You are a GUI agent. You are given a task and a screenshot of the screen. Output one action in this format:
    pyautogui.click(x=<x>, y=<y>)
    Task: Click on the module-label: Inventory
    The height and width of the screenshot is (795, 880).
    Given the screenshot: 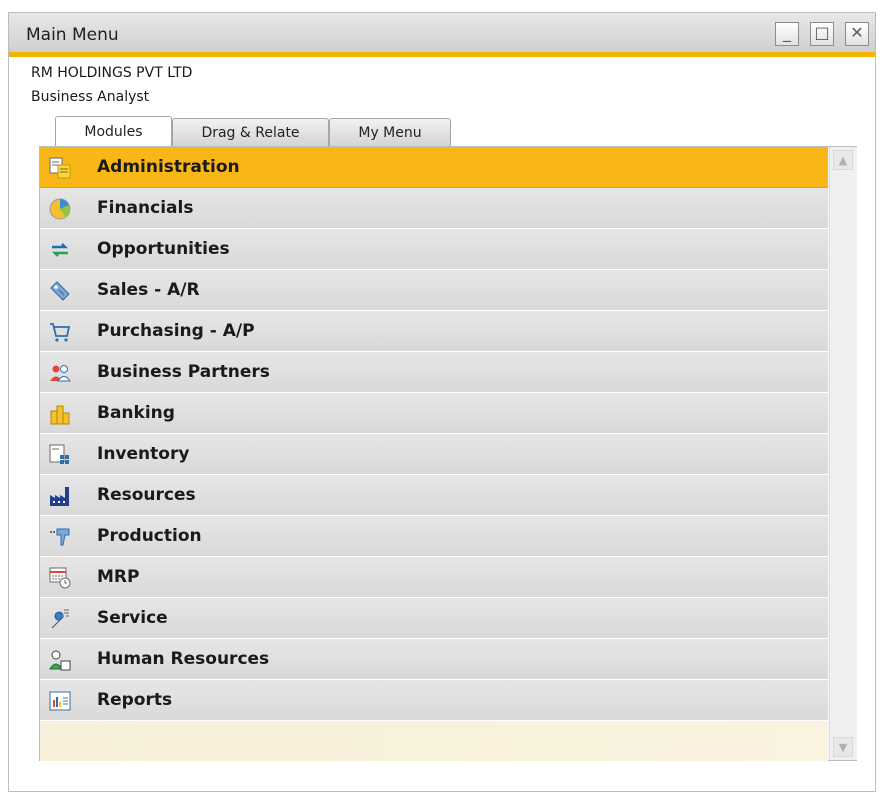 What is the action you would take?
    pyautogui.click(x=143, y=454)
    